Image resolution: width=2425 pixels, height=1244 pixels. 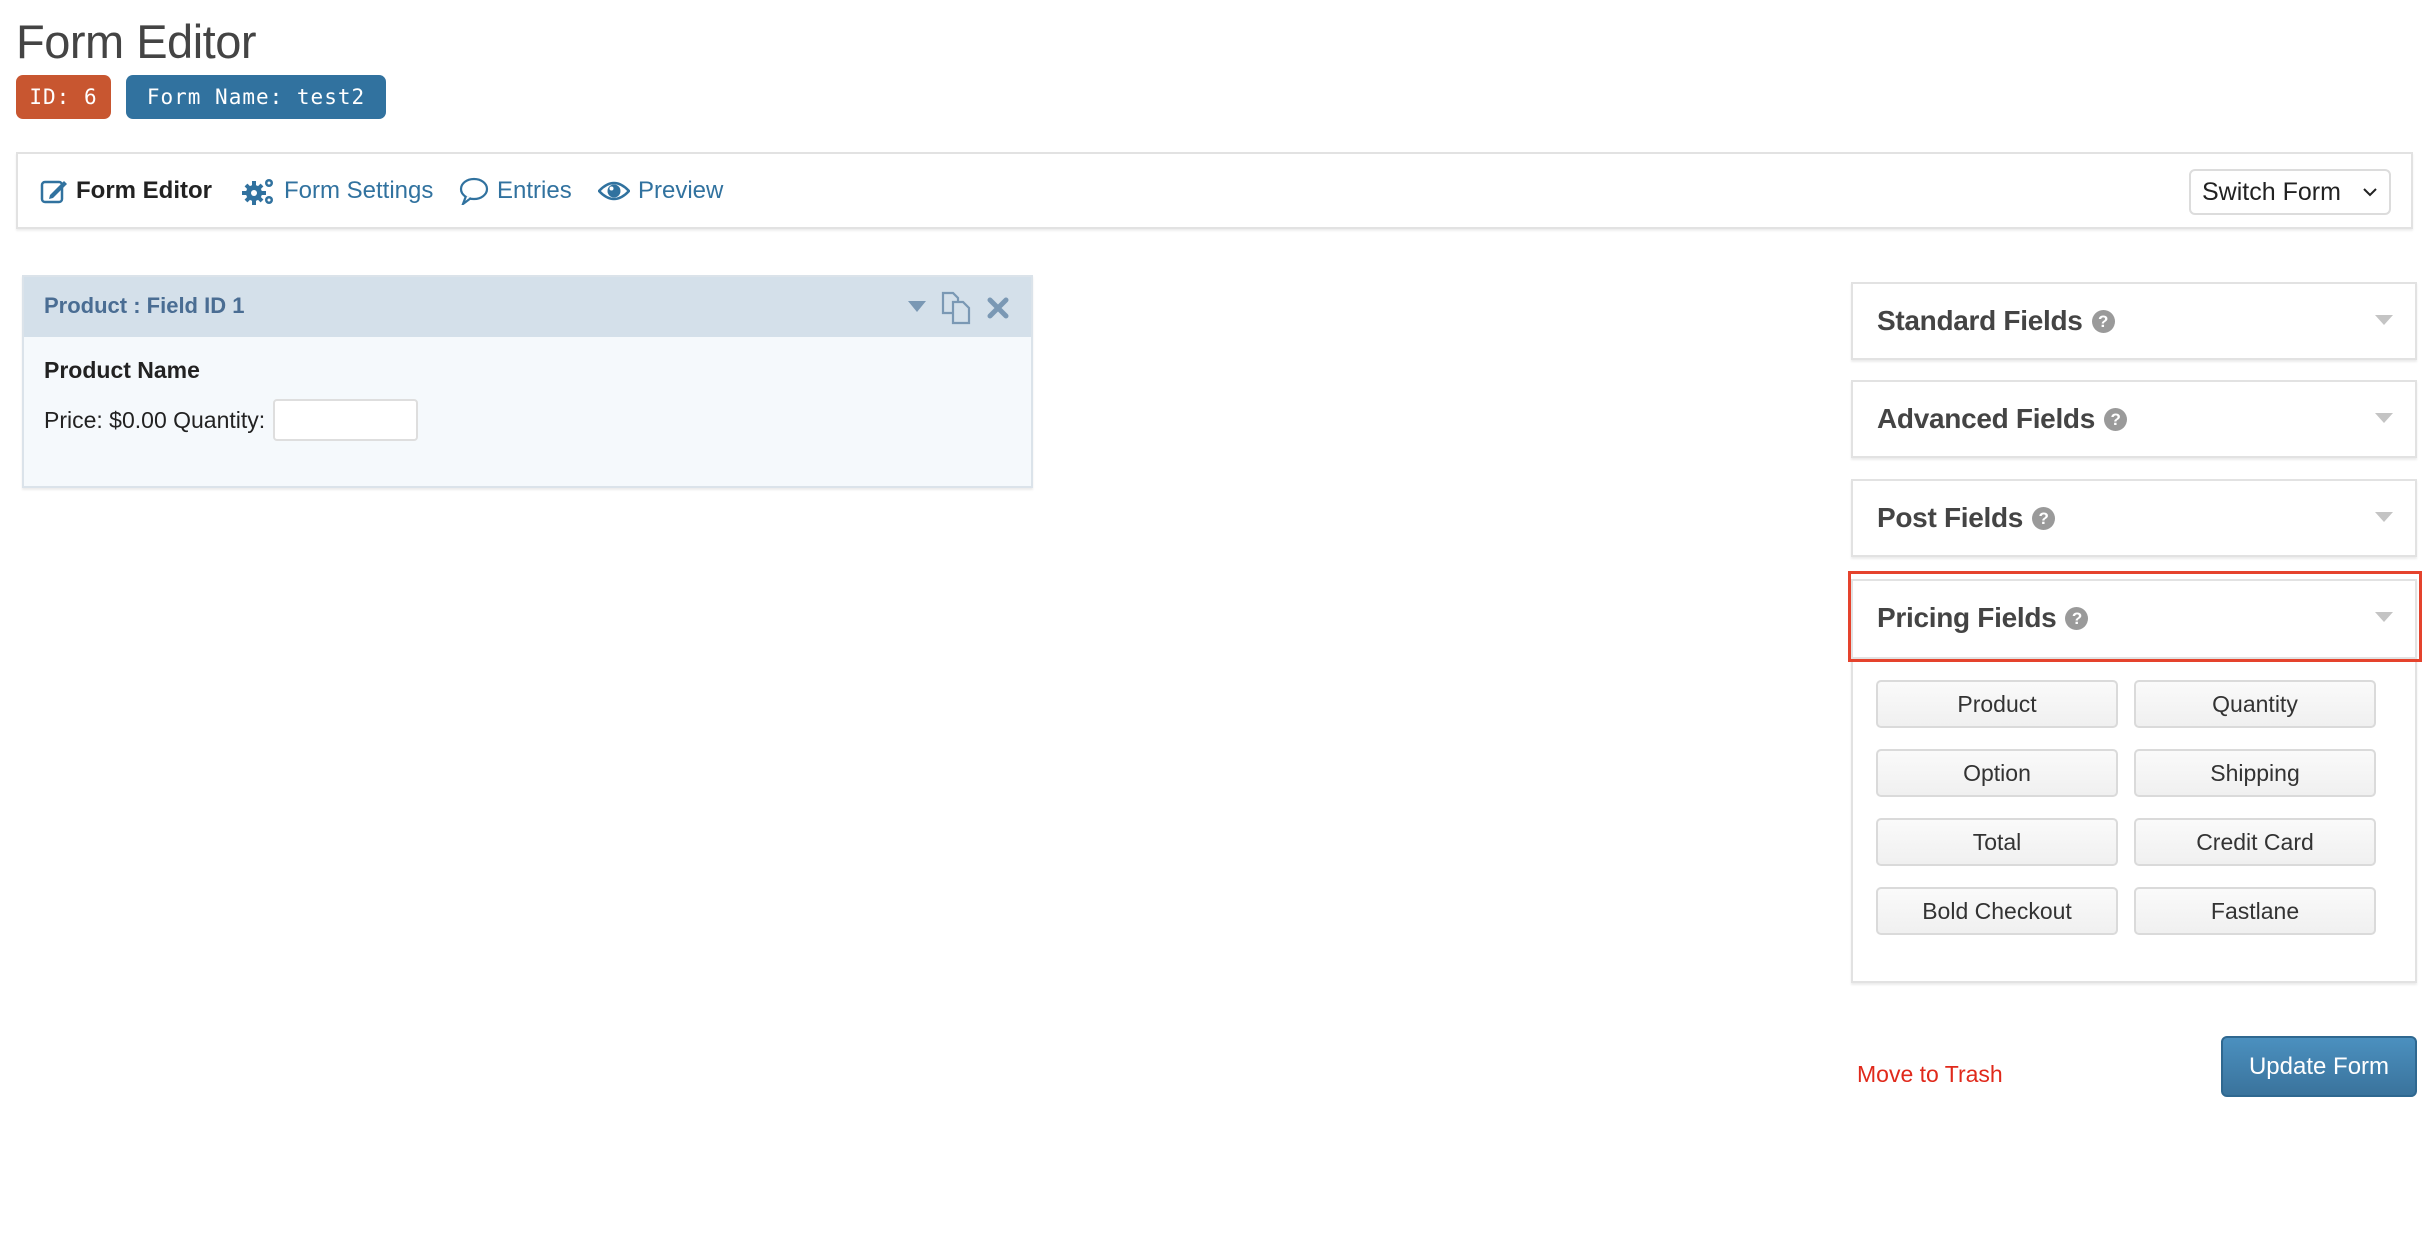 What do you see at coordinates (2135, 616) in the screenshot?
I see `highlight-box` at bounding box center [2135, 616].